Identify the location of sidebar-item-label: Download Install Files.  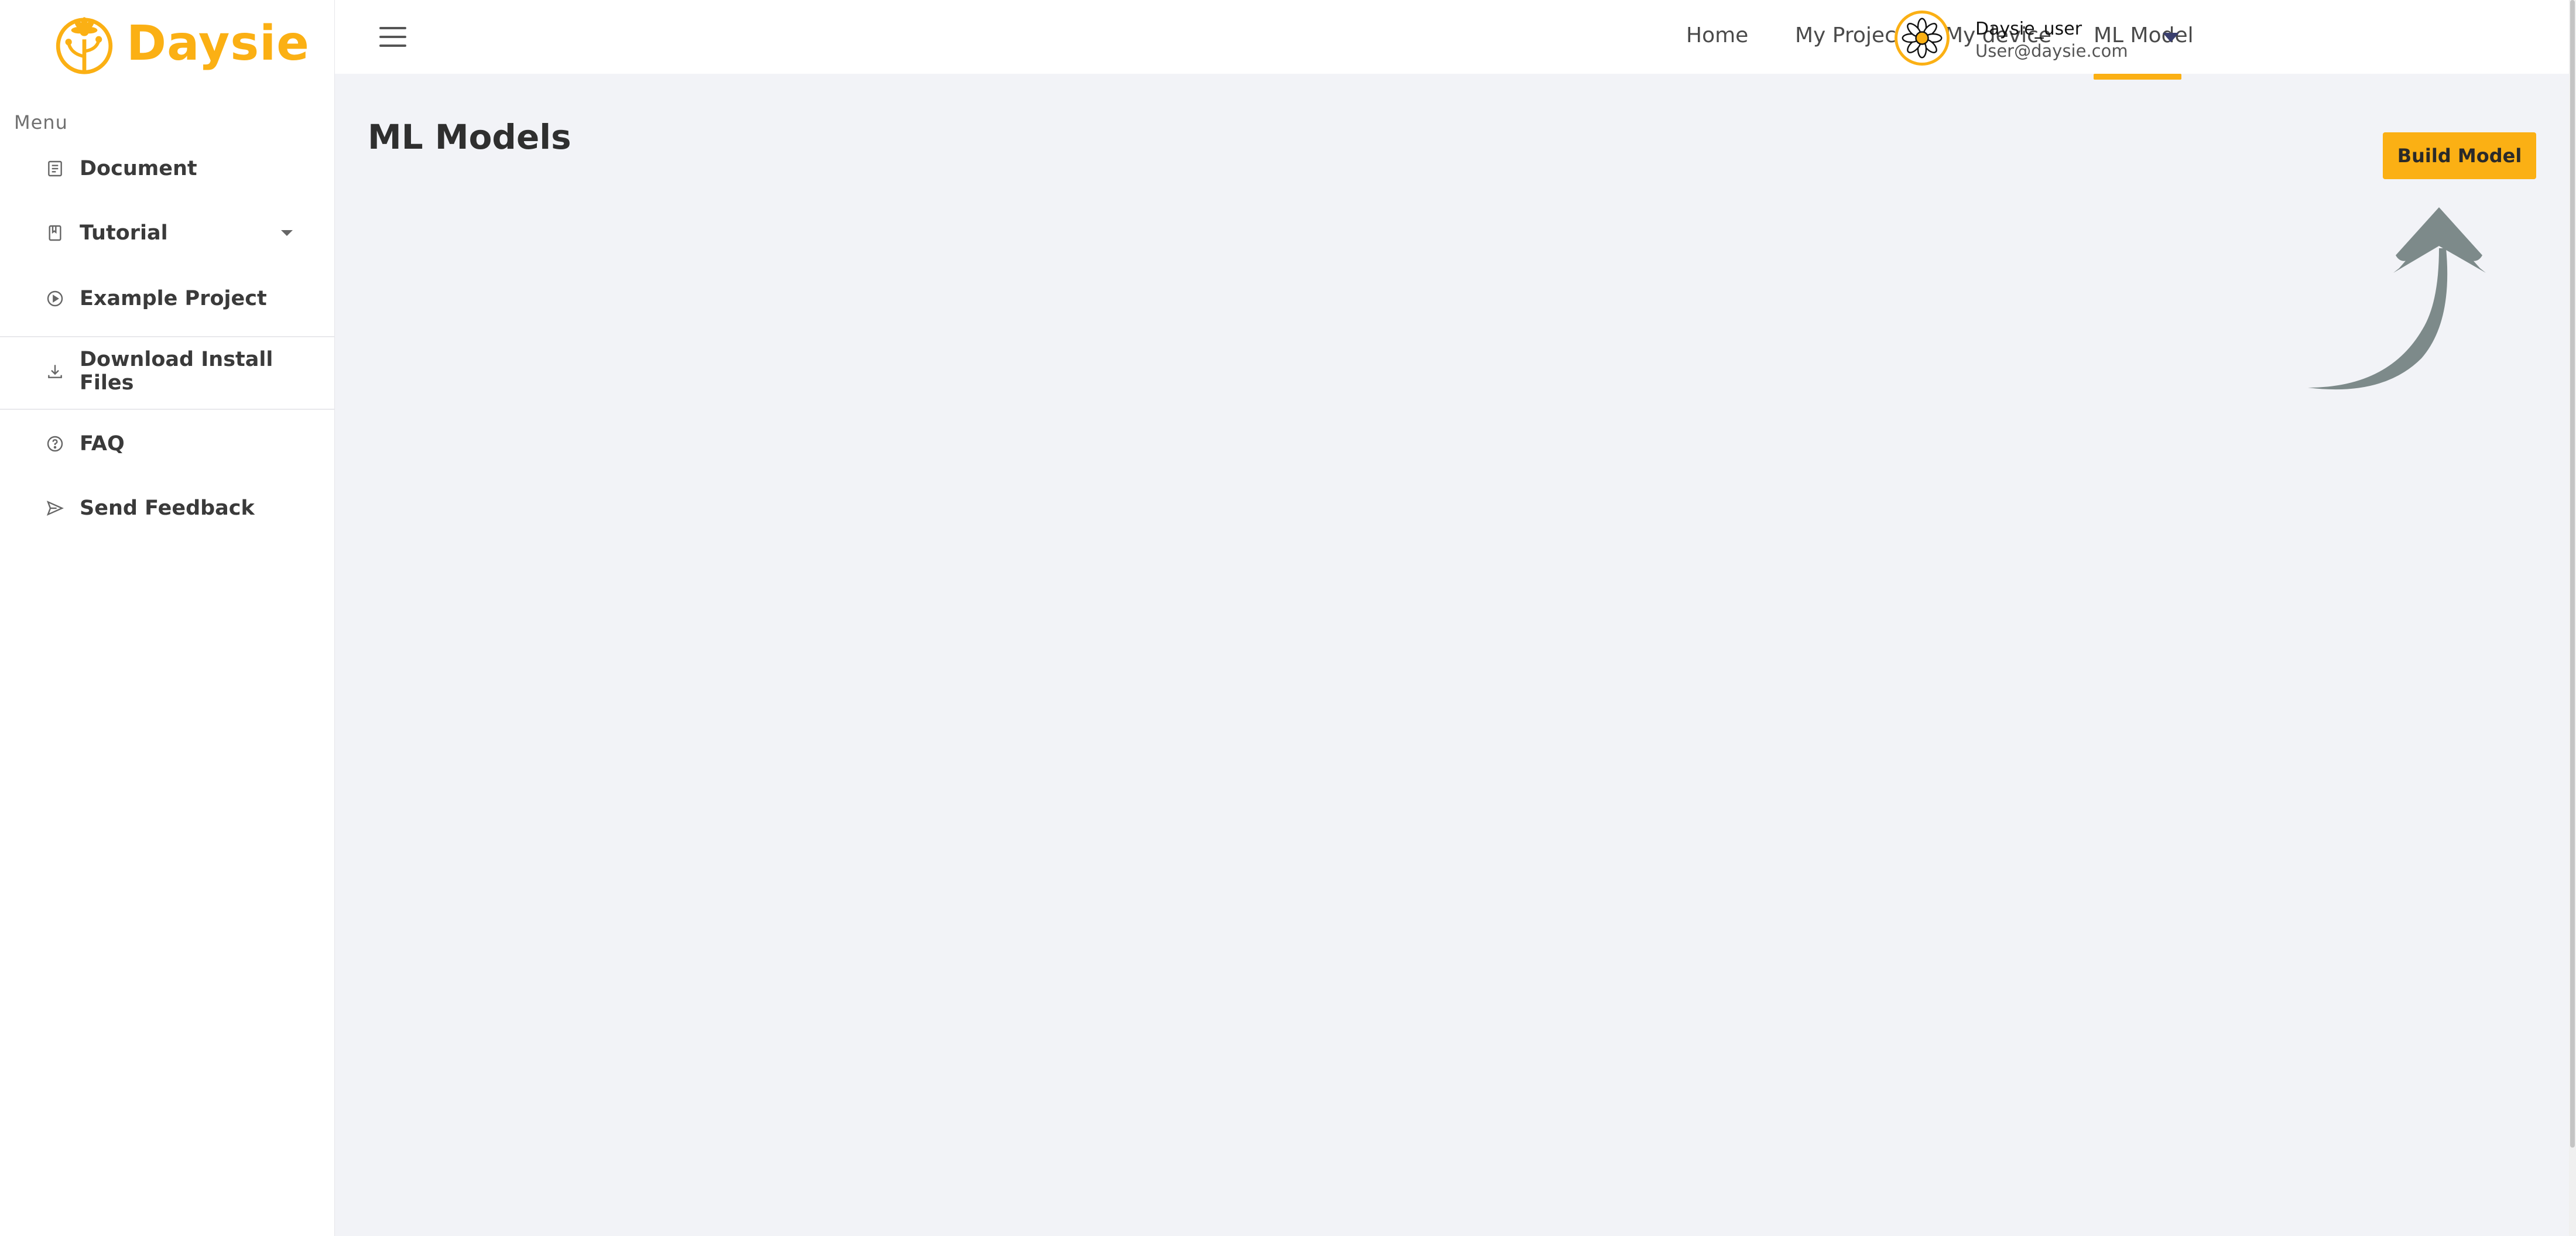
(176, 371).